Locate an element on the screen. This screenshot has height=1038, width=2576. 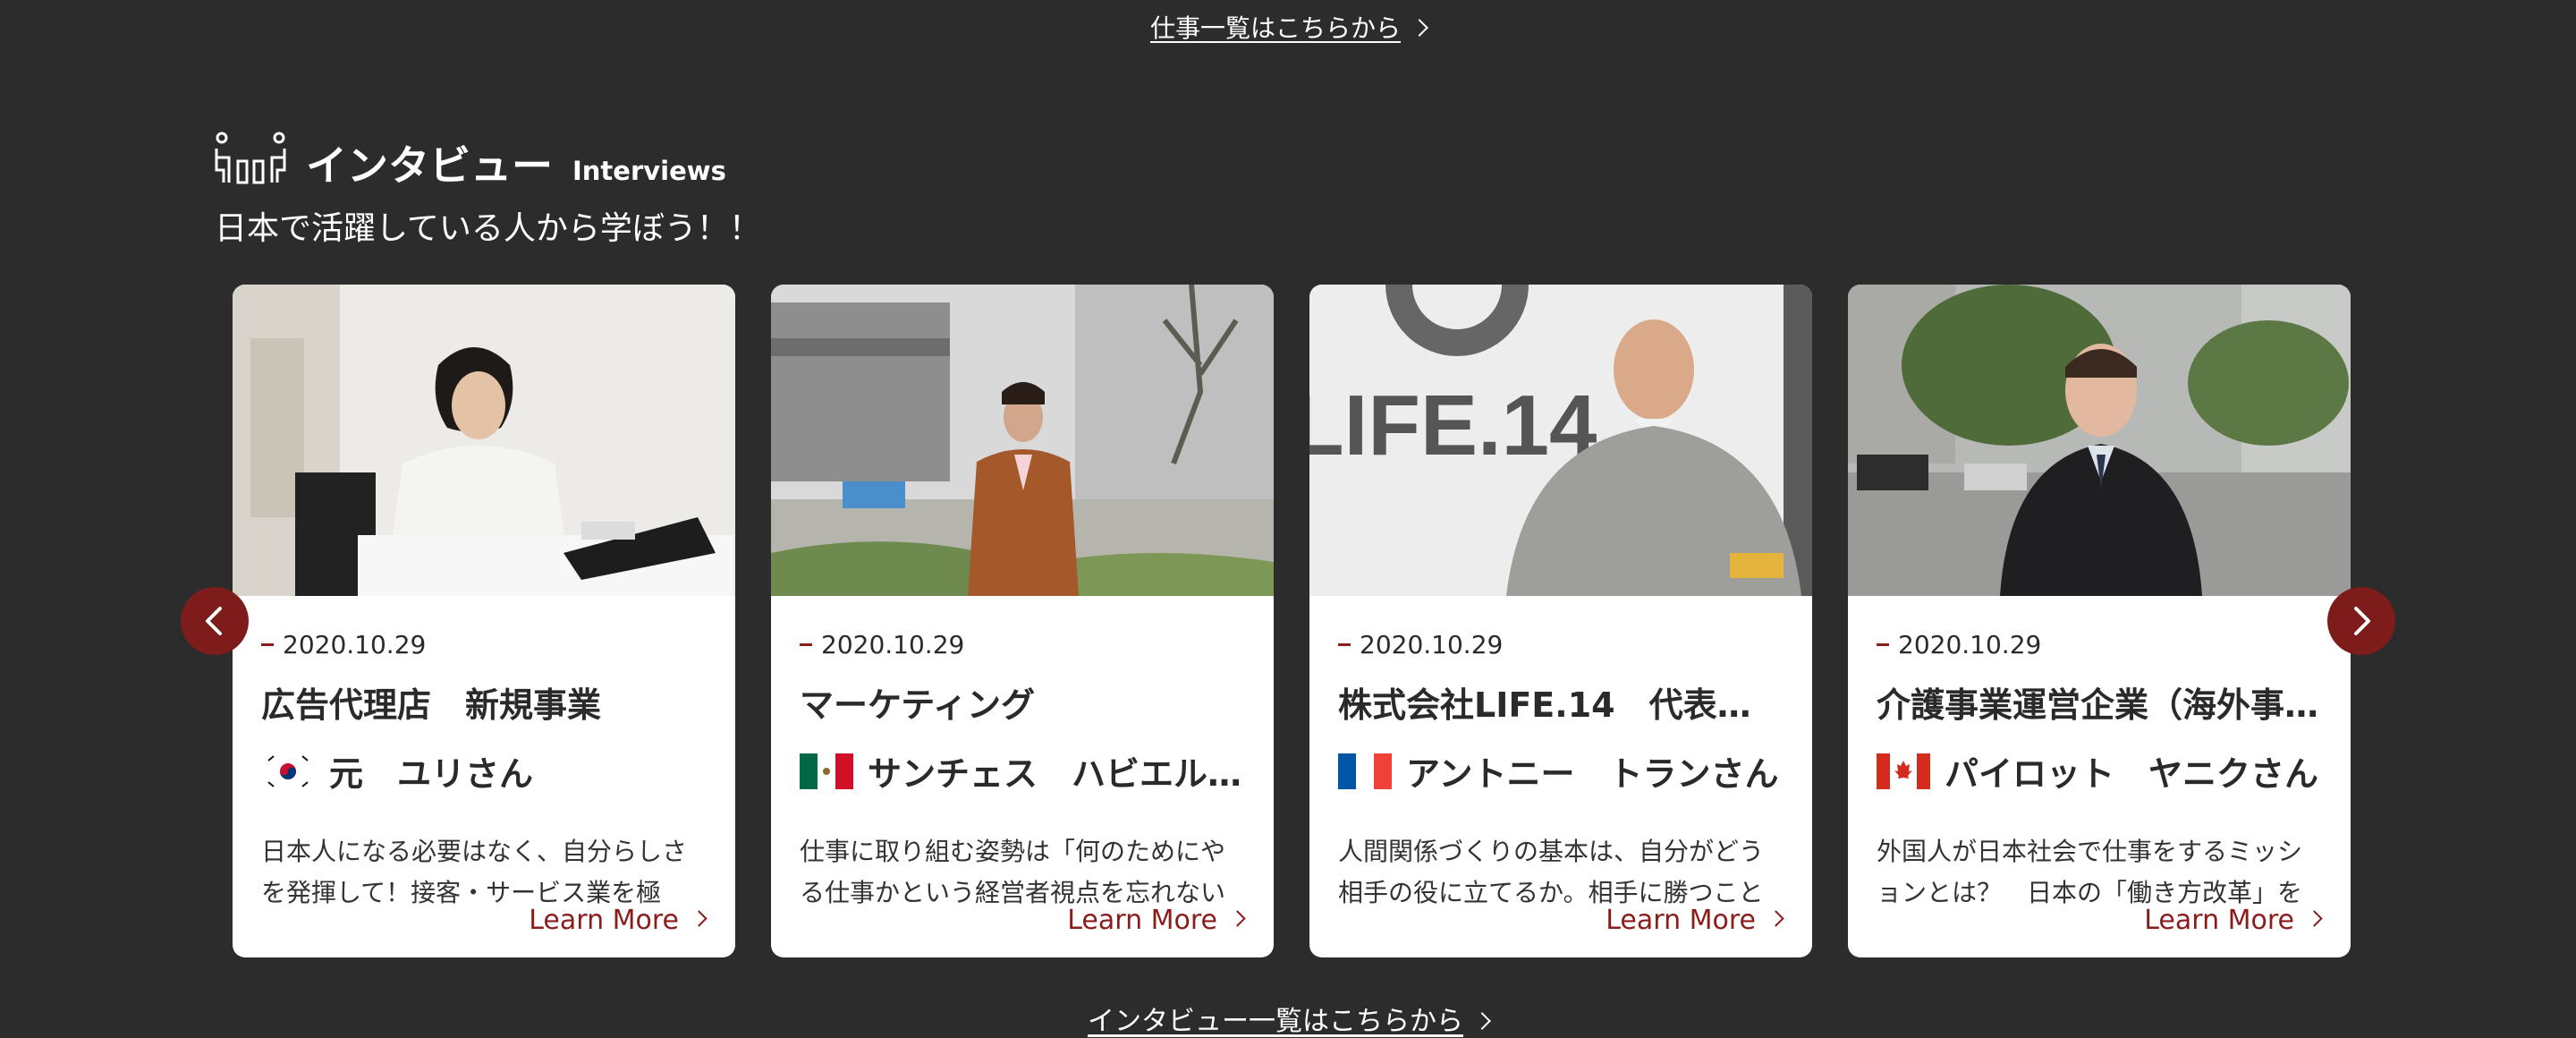
section-header: インタビュー Interviews is located at coordinates (469, 158).